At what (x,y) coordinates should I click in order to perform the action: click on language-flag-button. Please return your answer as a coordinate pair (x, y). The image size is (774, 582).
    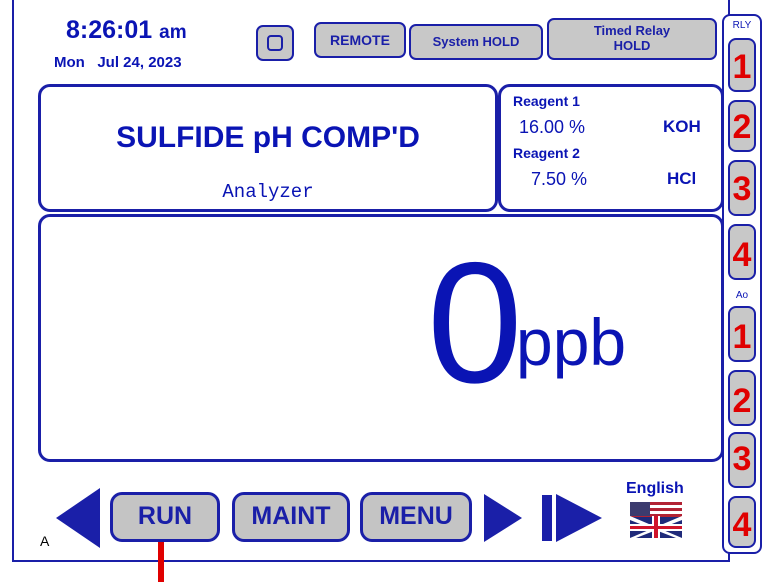
    Looking at the image, I should click on (656, 520).